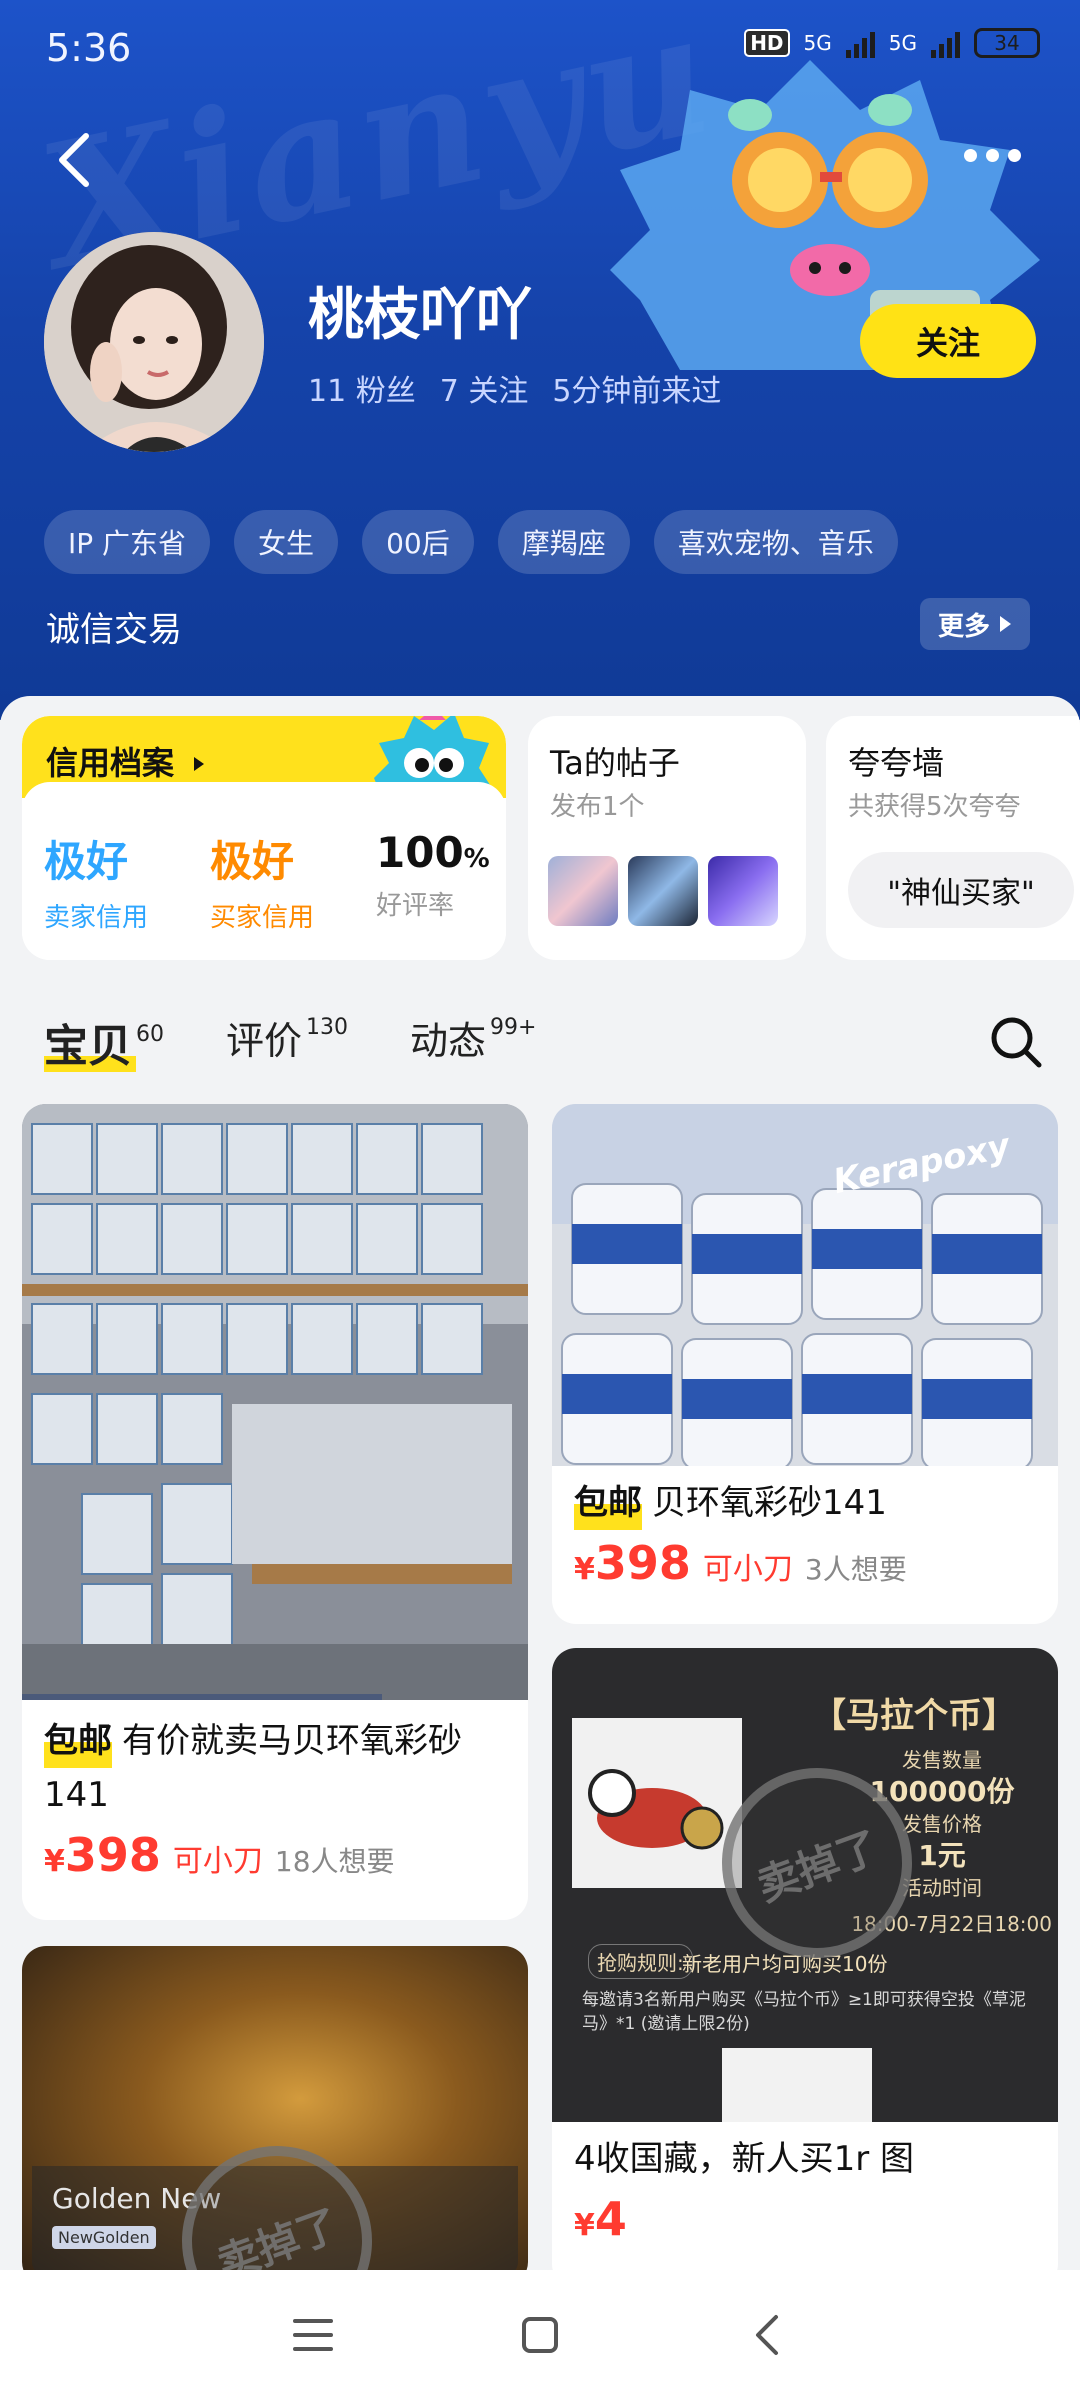  I want to click on battery-icon: 34, so click(1007, 43).